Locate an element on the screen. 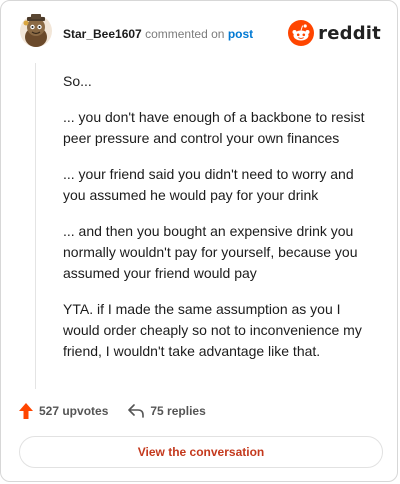 Image resolution: width=400 pixels, height=484 pixels. post-link: post is located at coordinates (240, 34).